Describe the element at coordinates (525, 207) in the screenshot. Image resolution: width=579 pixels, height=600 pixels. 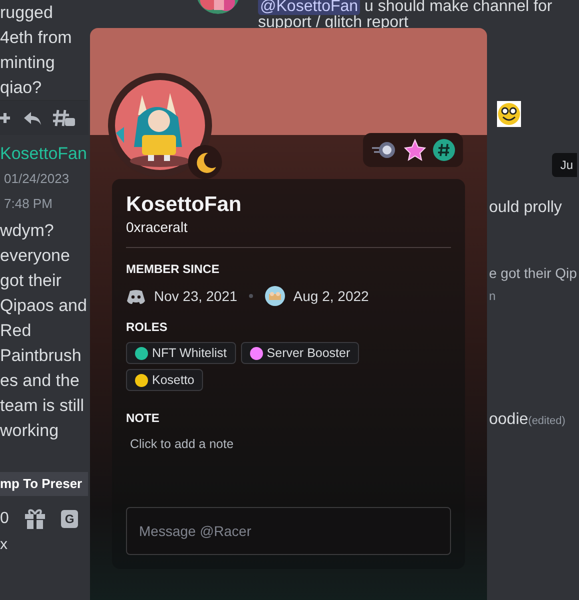
I see `message-text: ould prolly` at that location.